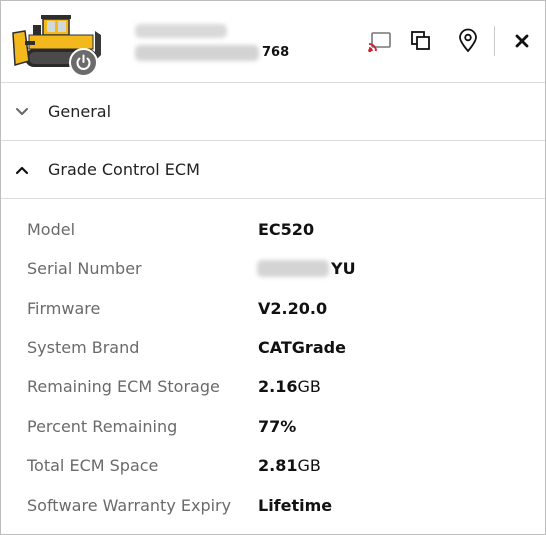 This screenshot has height=535, width=546. I want to click on model-label: Model, so click(51, 229).